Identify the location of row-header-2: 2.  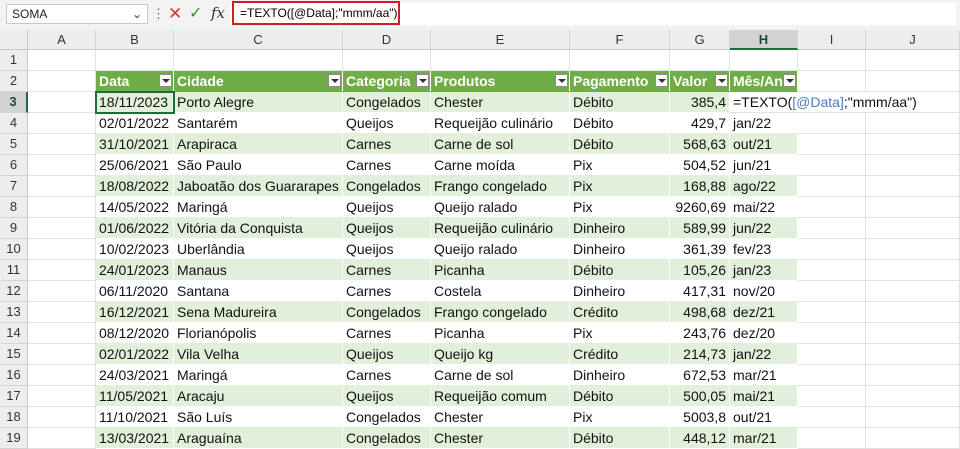
(14, 81).